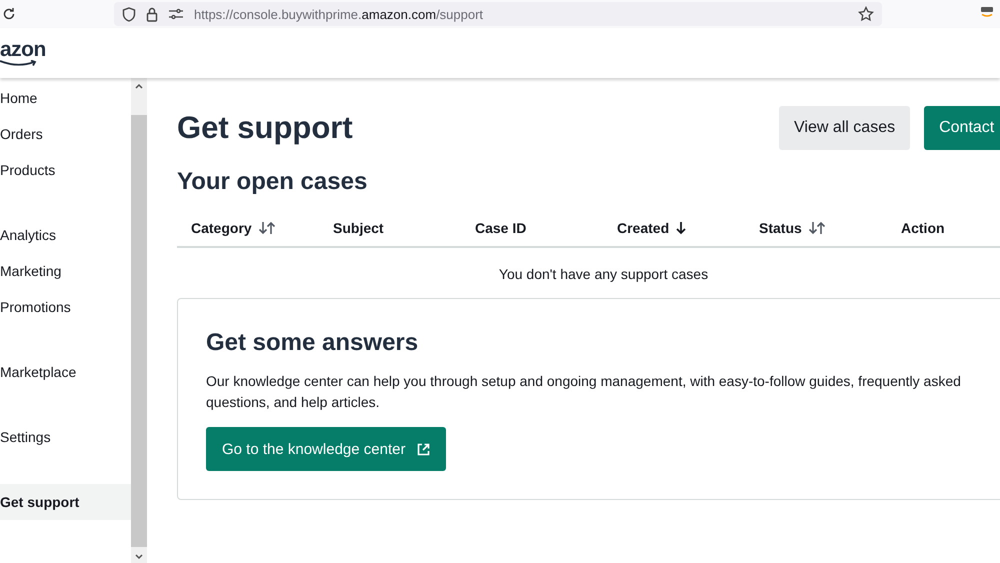 Image resolution: width=1000 pixels, height=563 pixels. I want to click on nav-item: Marketing, so click(65, 271).